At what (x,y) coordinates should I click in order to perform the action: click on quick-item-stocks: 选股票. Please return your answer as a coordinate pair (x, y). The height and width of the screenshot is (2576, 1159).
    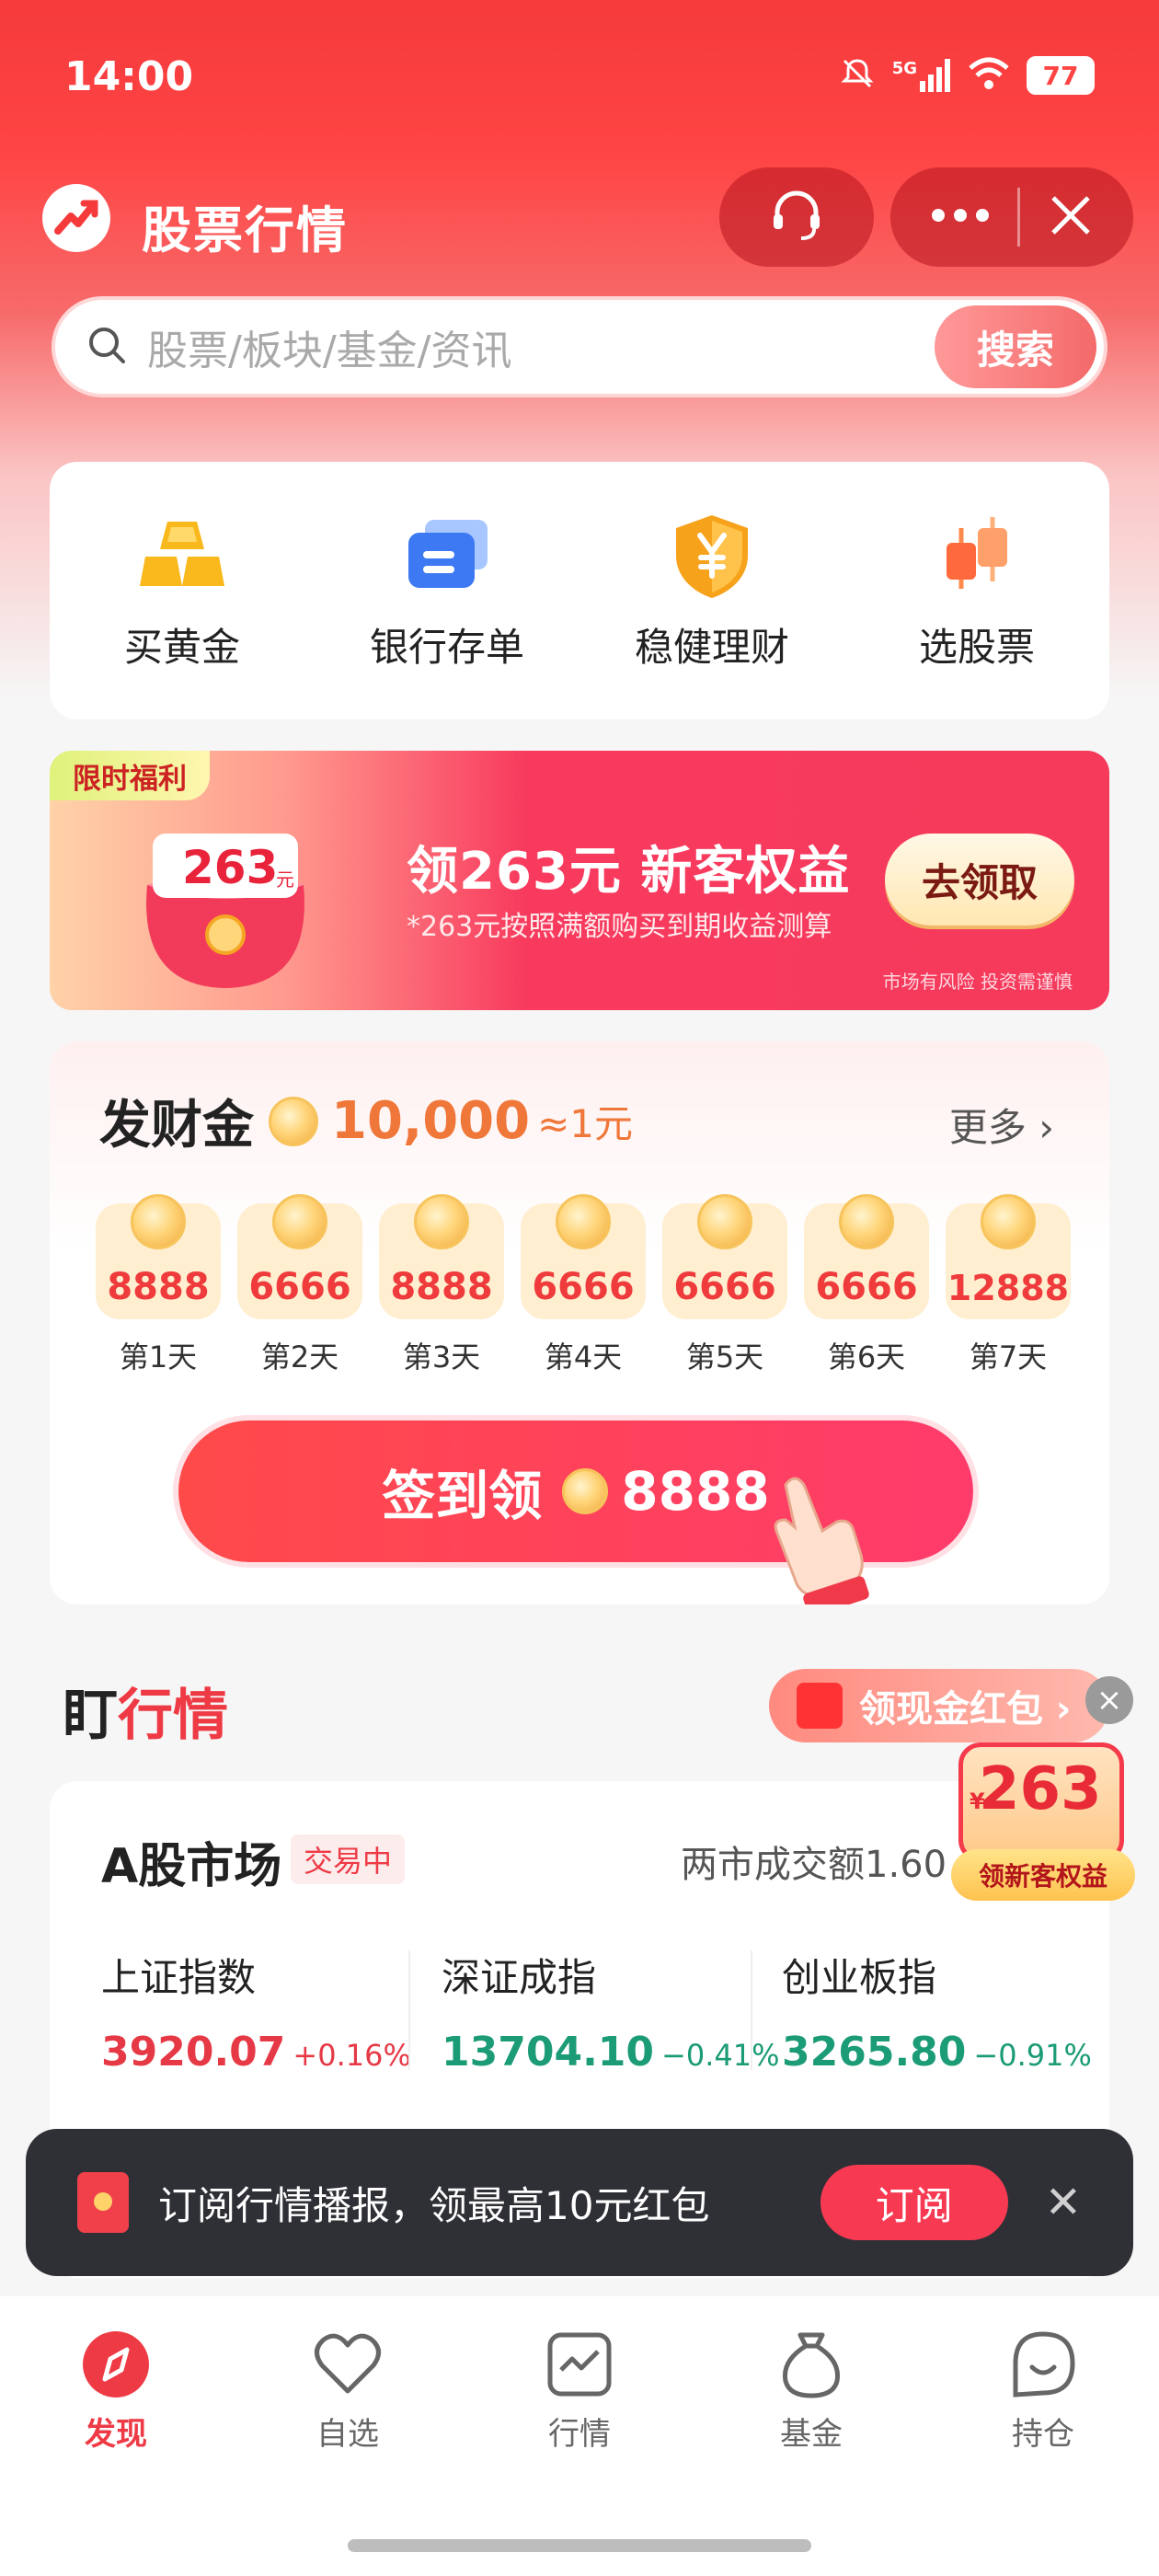
    Looking at the image, I should click on (976, 591).